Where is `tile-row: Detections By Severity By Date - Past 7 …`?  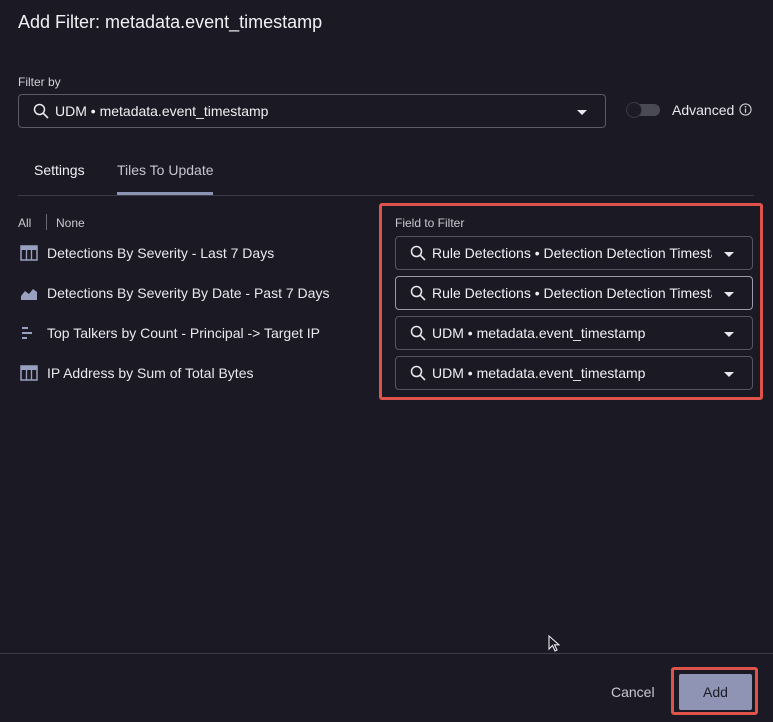 tile-row: Detections By Severity By Date - Past 7 … is located at coordinates (174, 293).